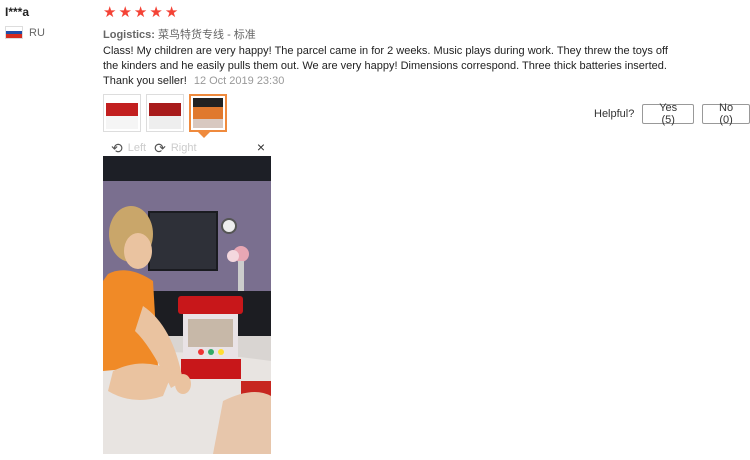  Describe the element at coordinates (207, 35) in the screenshot. I see `logistics-value: 菜鸟特货专线 - 标准` at that location.